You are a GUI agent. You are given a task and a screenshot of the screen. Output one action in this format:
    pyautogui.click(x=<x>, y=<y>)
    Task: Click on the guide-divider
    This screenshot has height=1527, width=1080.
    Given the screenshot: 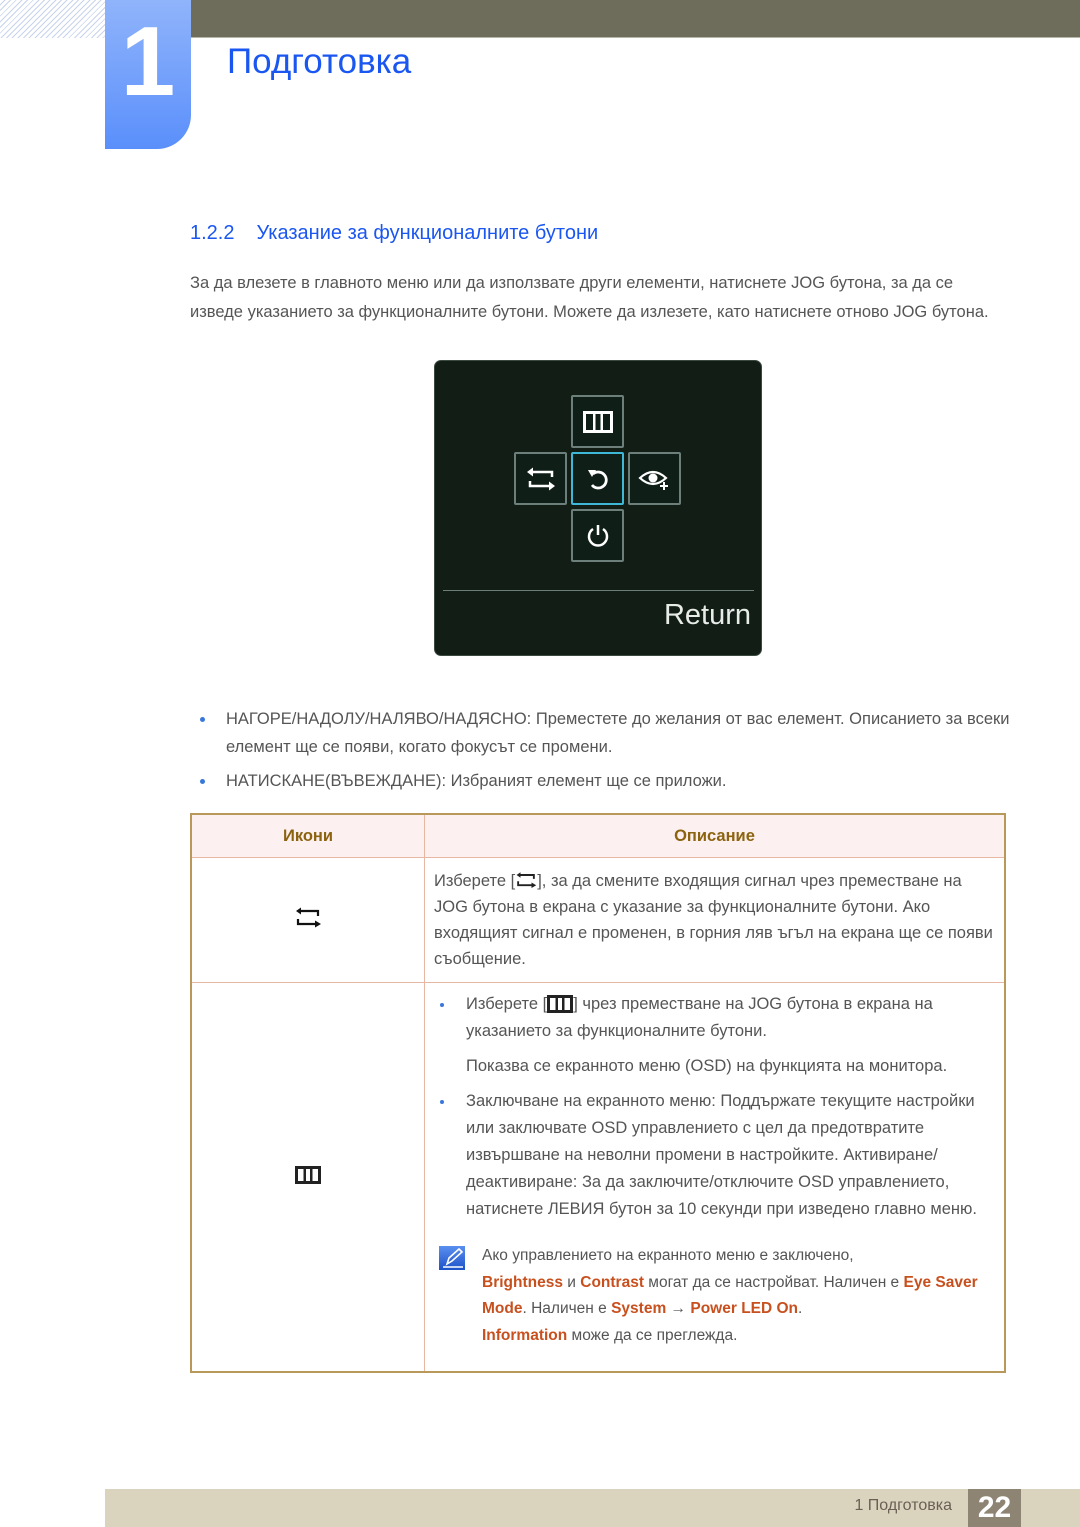 What is the action you would take?
    pyautogui.click(x=598, y=590)
    